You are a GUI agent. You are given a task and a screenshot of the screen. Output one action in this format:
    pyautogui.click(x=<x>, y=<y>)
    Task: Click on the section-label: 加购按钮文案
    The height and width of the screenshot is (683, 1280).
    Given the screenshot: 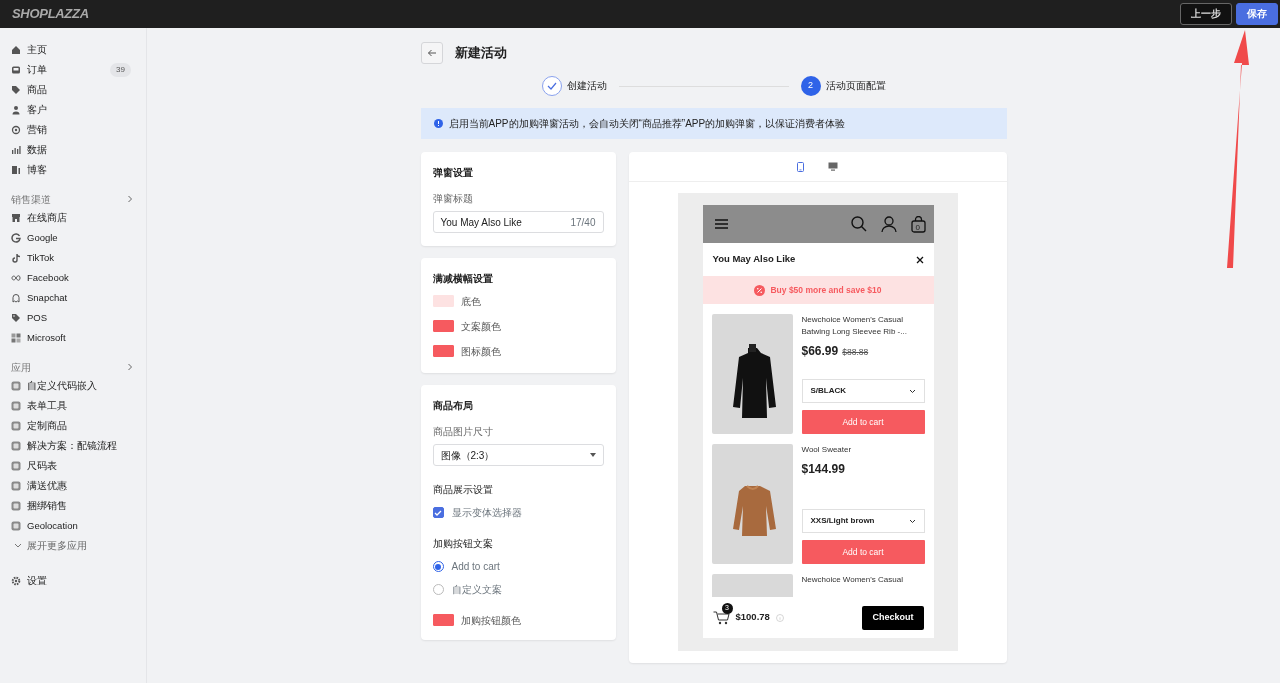 What is the action you would take?
    pyautogui.click(x=463, y=544)
    